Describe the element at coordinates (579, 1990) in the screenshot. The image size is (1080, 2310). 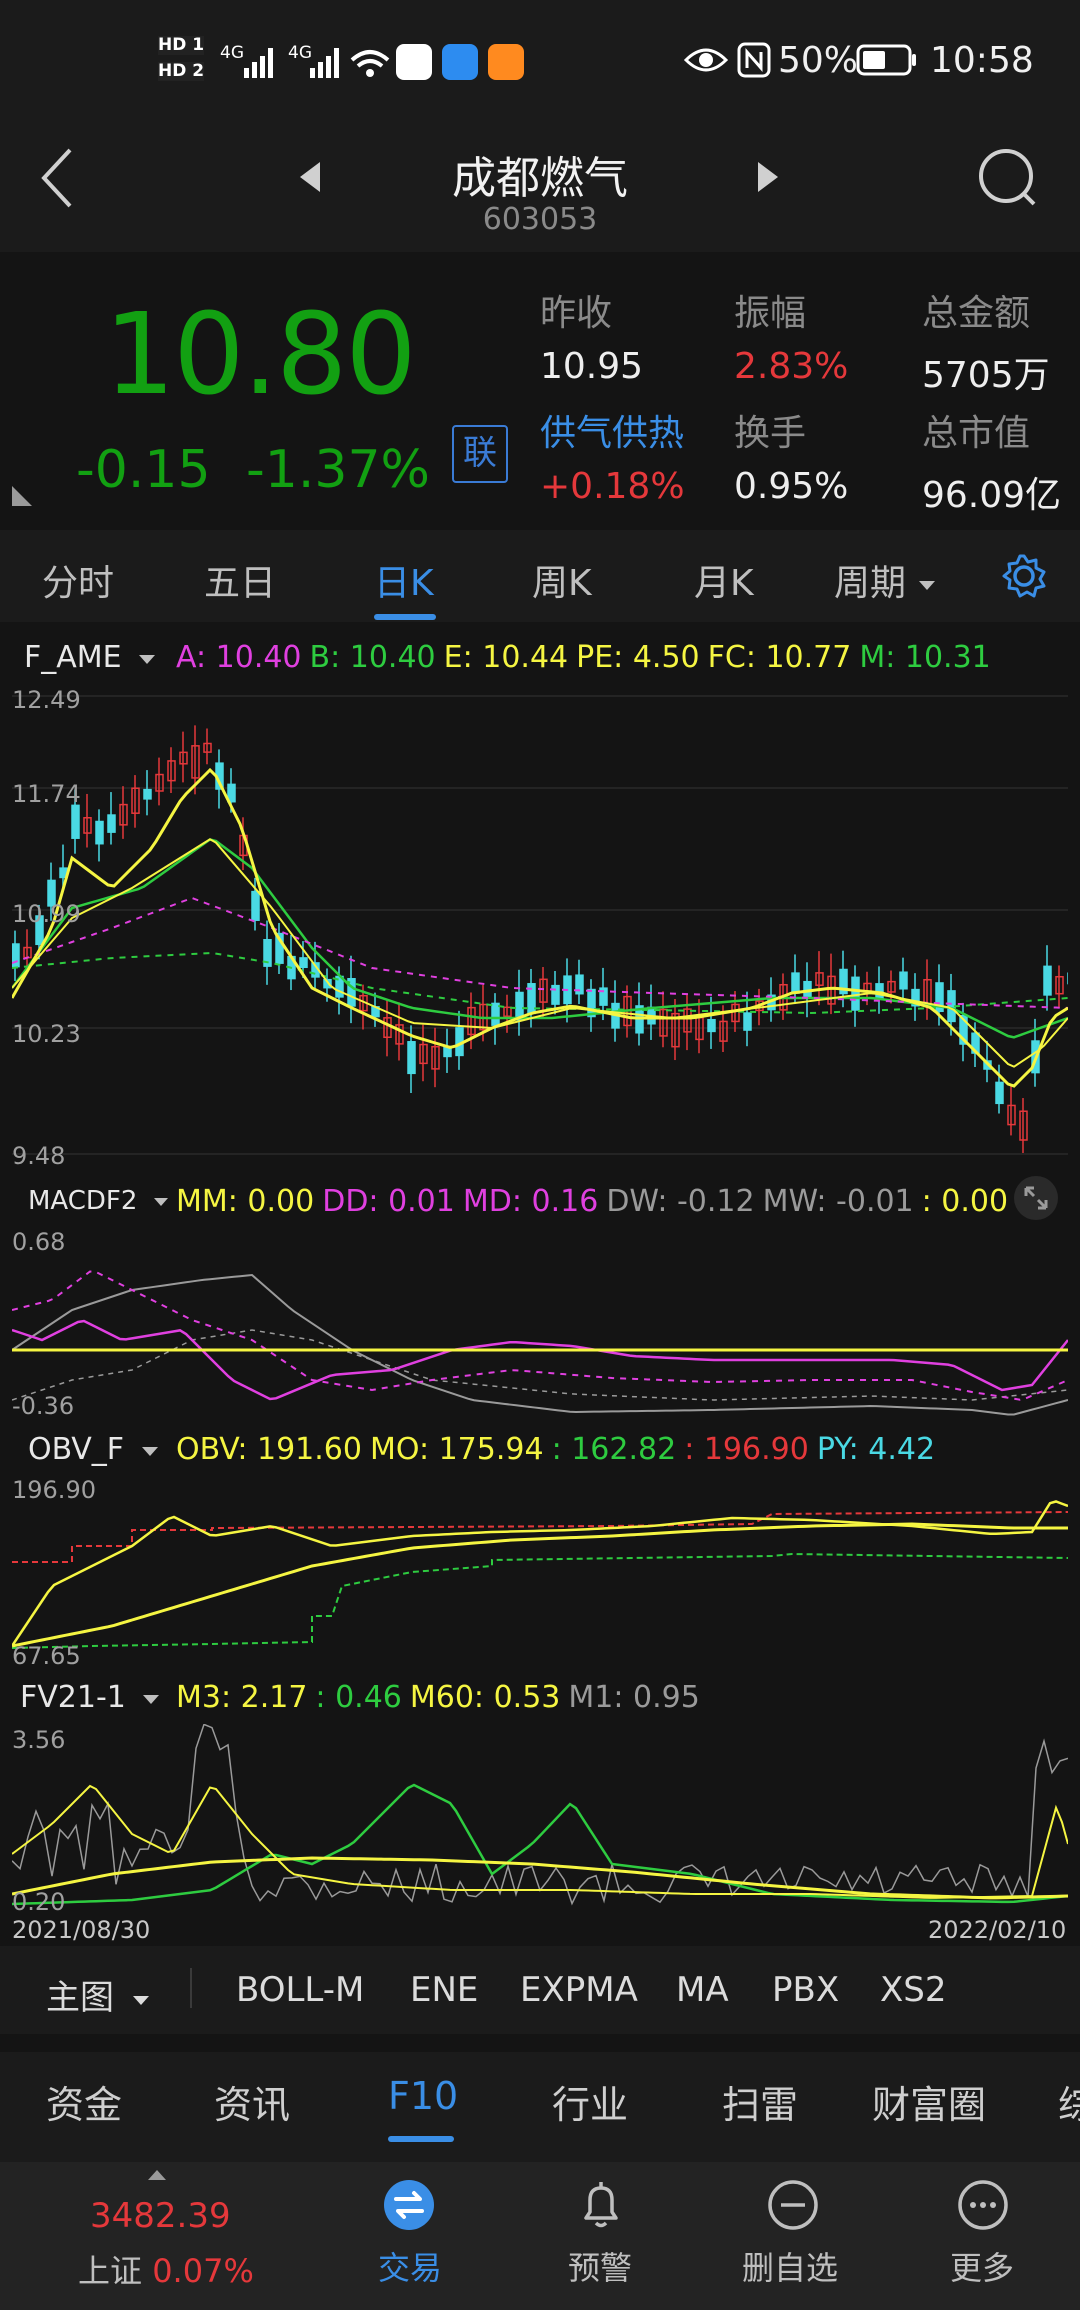
I see `indicator-expma: EXPMA` at that location.